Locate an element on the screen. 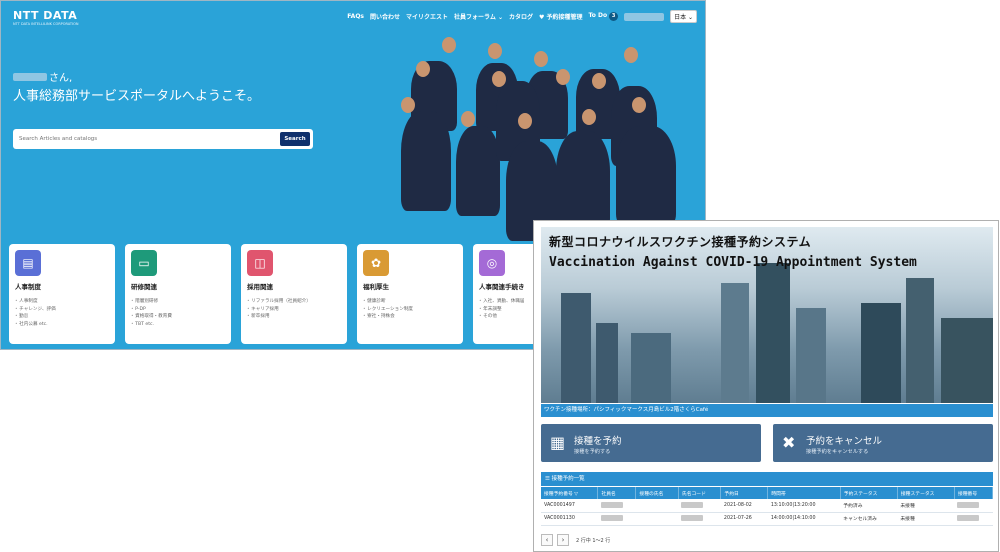  card-title: 人事関連手続き is located at coordinates (502, 287).